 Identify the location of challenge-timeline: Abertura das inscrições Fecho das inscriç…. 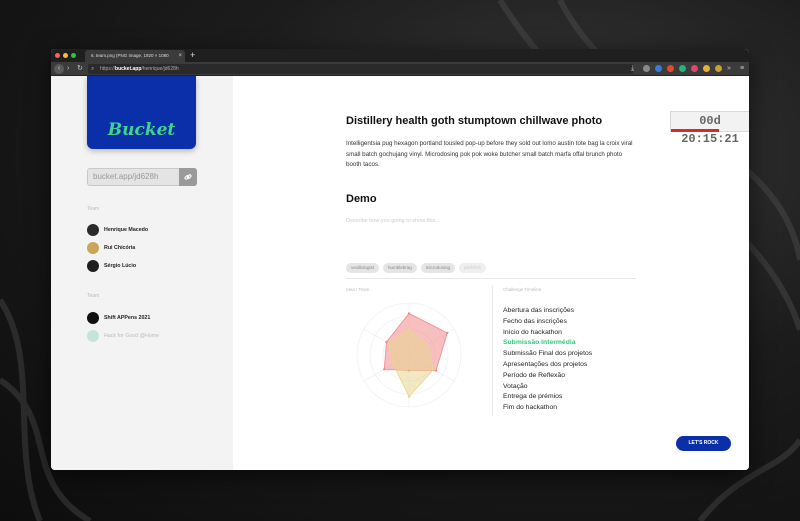
(547, 360).